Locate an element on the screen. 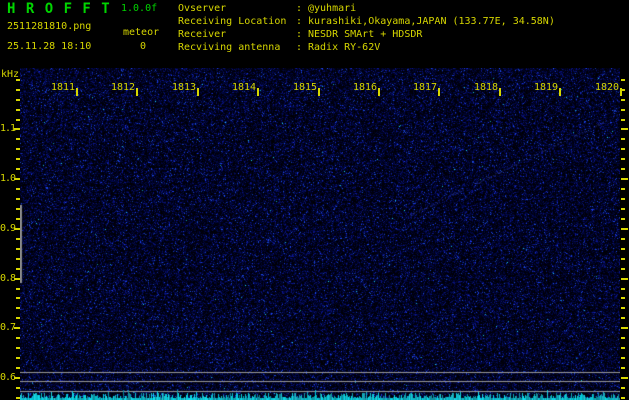 The image size is (629, 400). info-value: NESDR SMArt + HDSDR is located at coordinates (365, 34).